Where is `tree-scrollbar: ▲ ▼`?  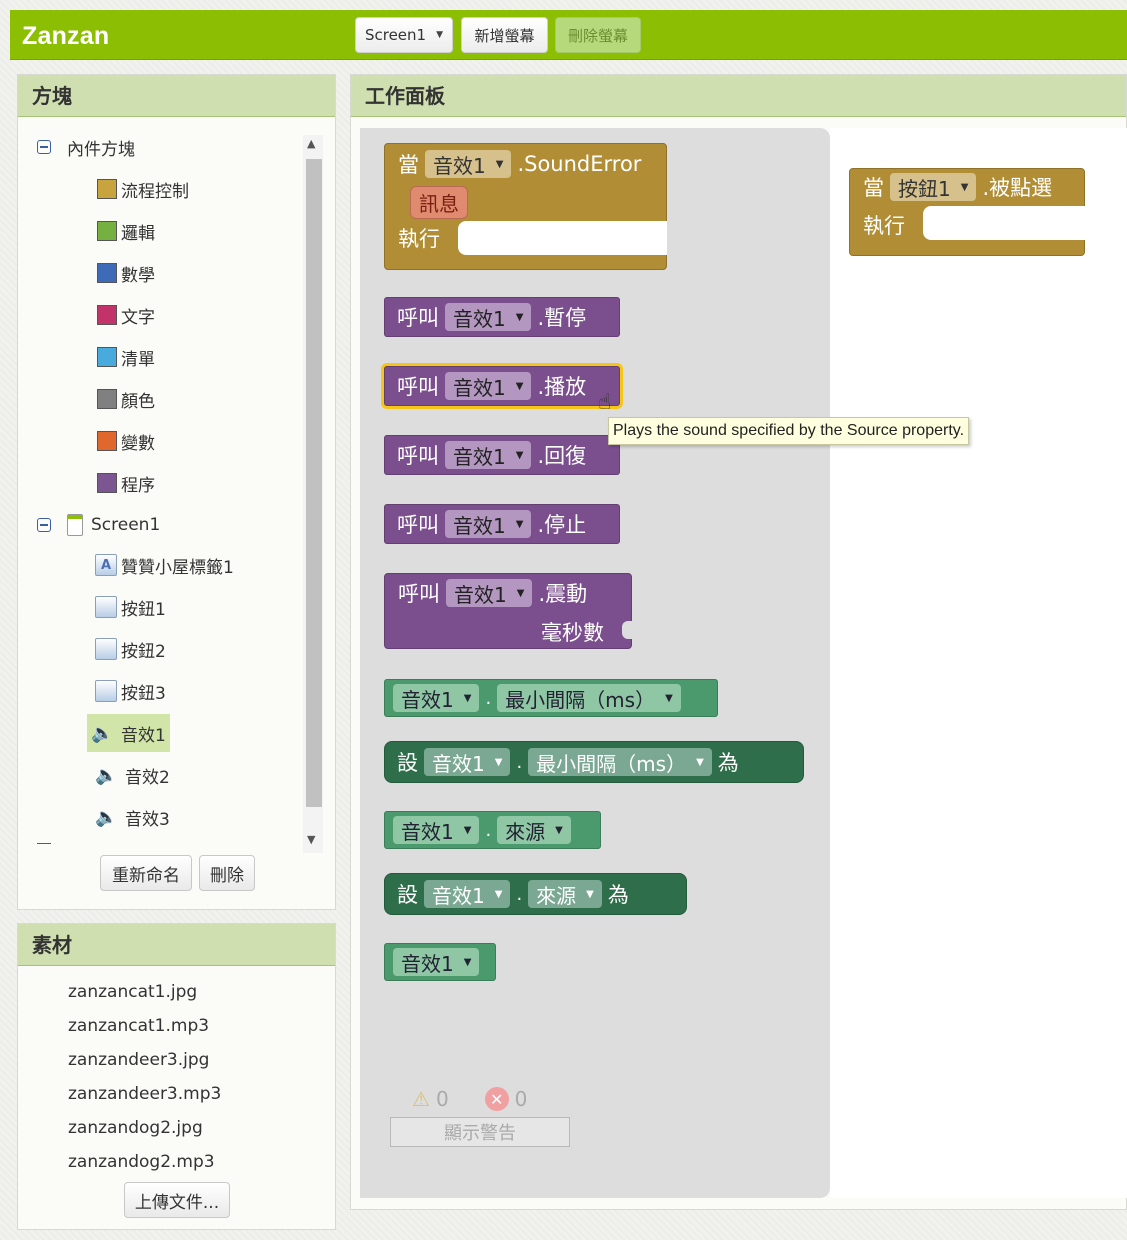 tree-scrollbar: ▲ ▼ is located at coordinates (313, 494).